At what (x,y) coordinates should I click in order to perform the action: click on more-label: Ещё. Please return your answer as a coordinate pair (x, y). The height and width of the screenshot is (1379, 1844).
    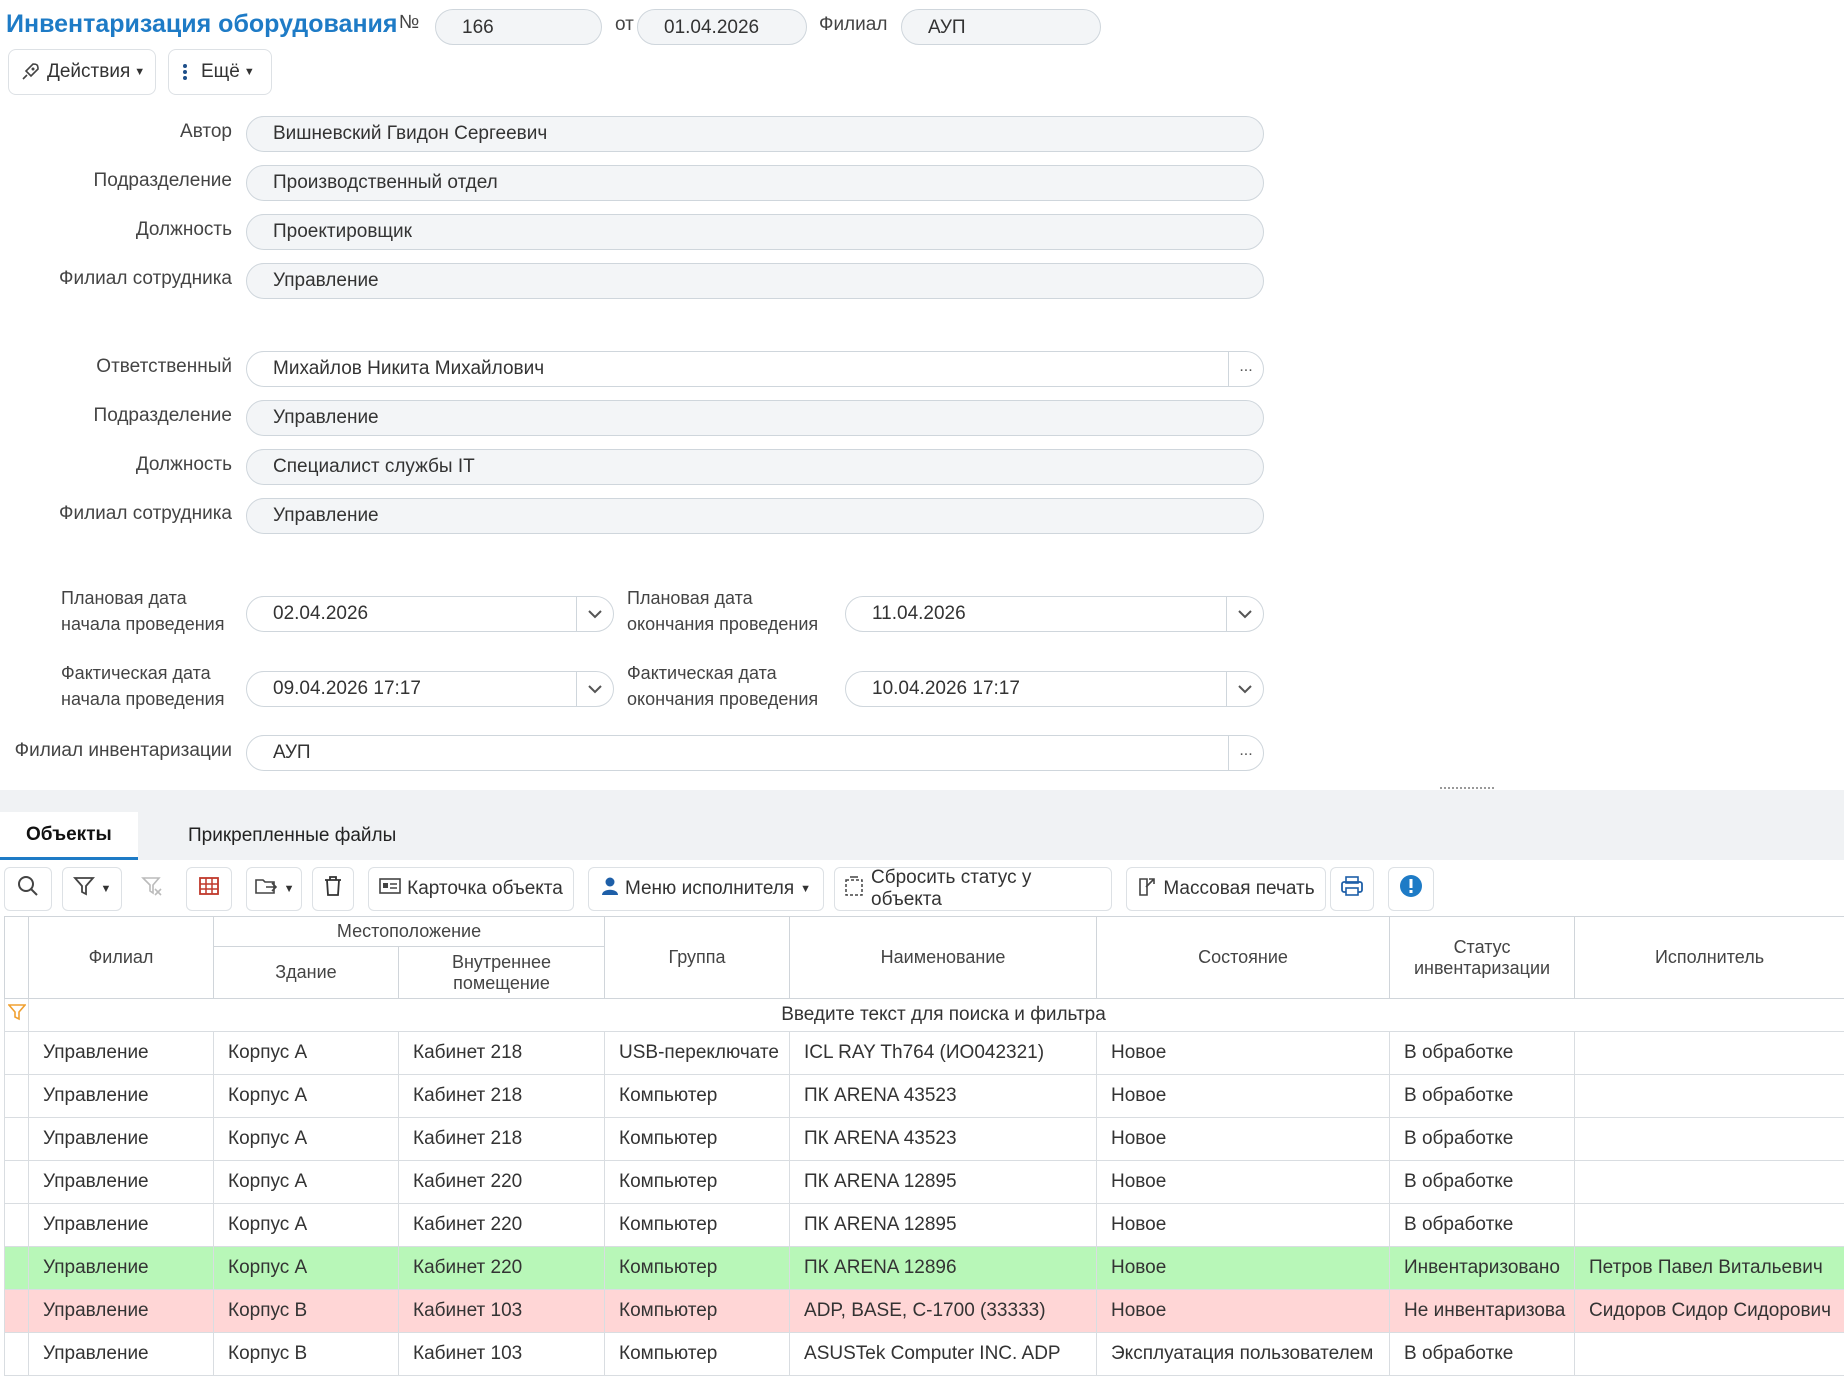
    Looking at the image, I should click on (220, 71).